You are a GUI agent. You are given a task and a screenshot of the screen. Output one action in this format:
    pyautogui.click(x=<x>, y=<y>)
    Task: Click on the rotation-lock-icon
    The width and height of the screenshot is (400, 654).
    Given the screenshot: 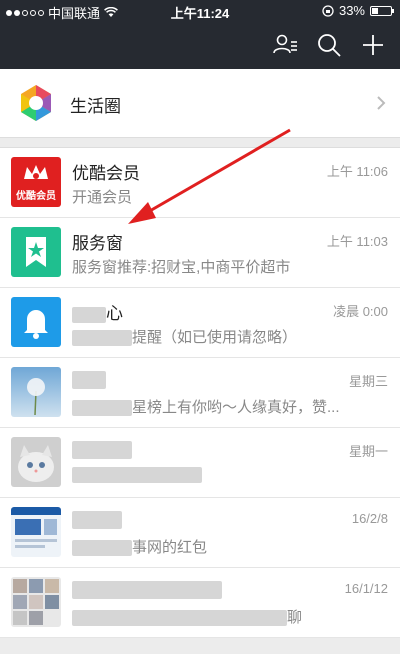 What is the action you would take?
    pyautogui.click(x=328, y=10)
    